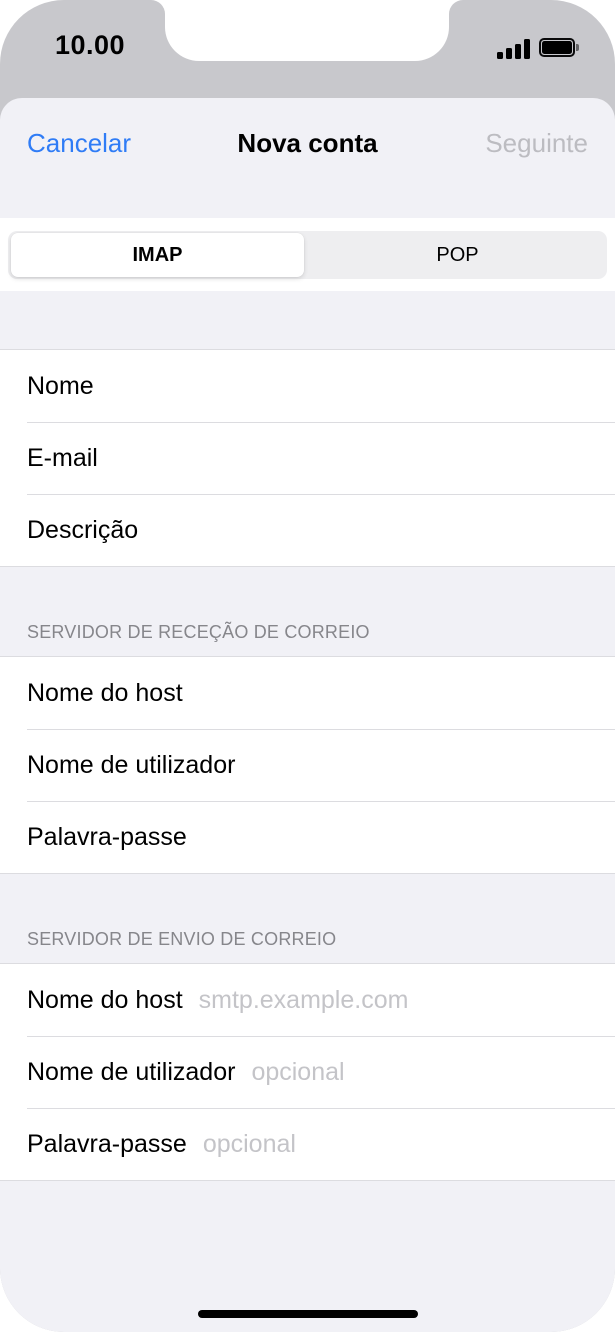 This screenshot has width=615, height=1332. Describe the element at coordinates (131, 1071) in the screenshot. I see `outgoing-username-label: Nome de utilizador` at that location.